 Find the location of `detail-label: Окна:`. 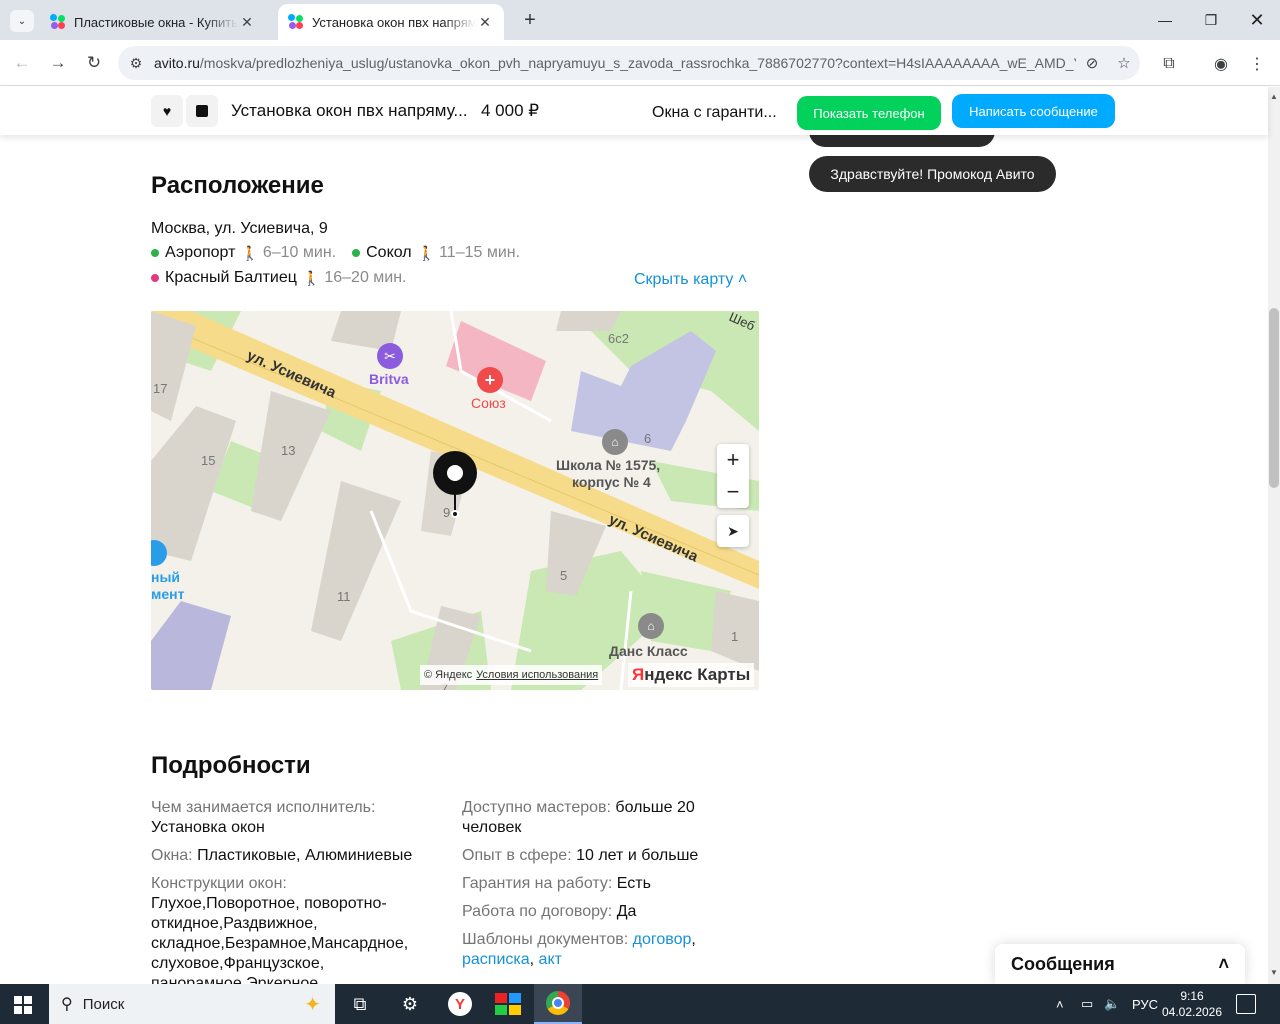

detail-label: Окна: is located at coordinates (172, 855).